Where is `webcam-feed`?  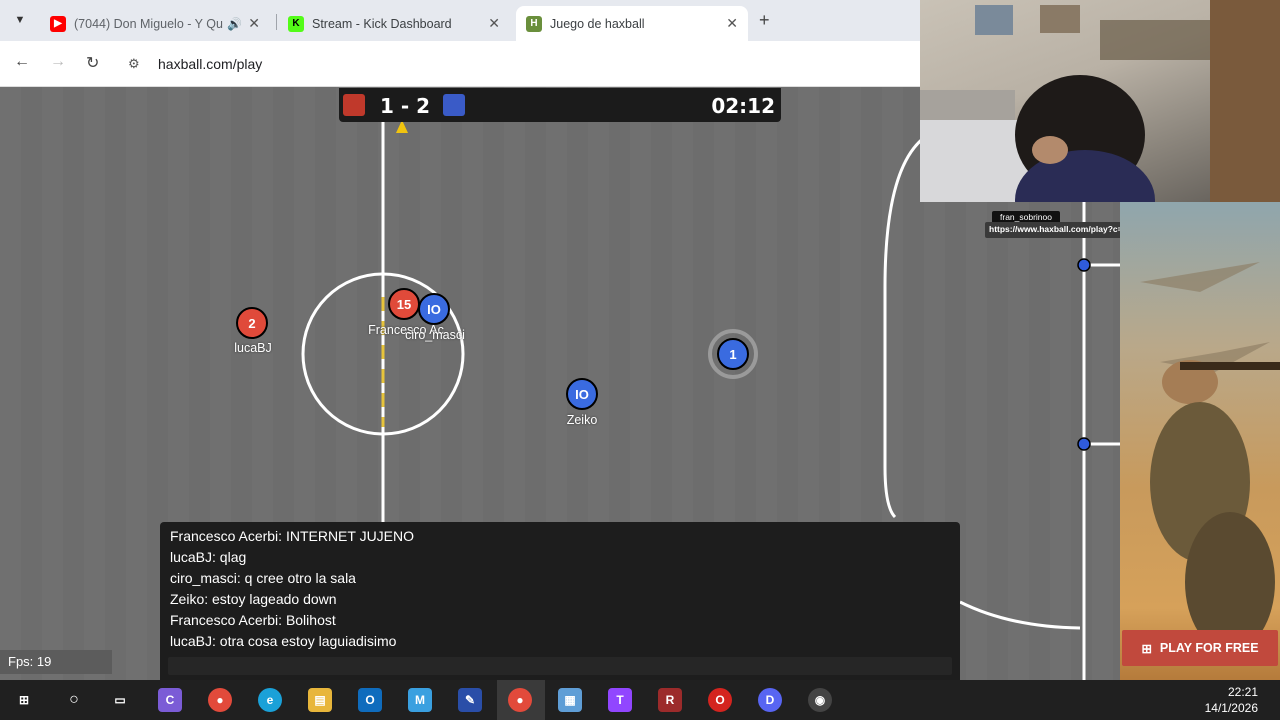
webcam-feed is located at coordinates (1100, 101).